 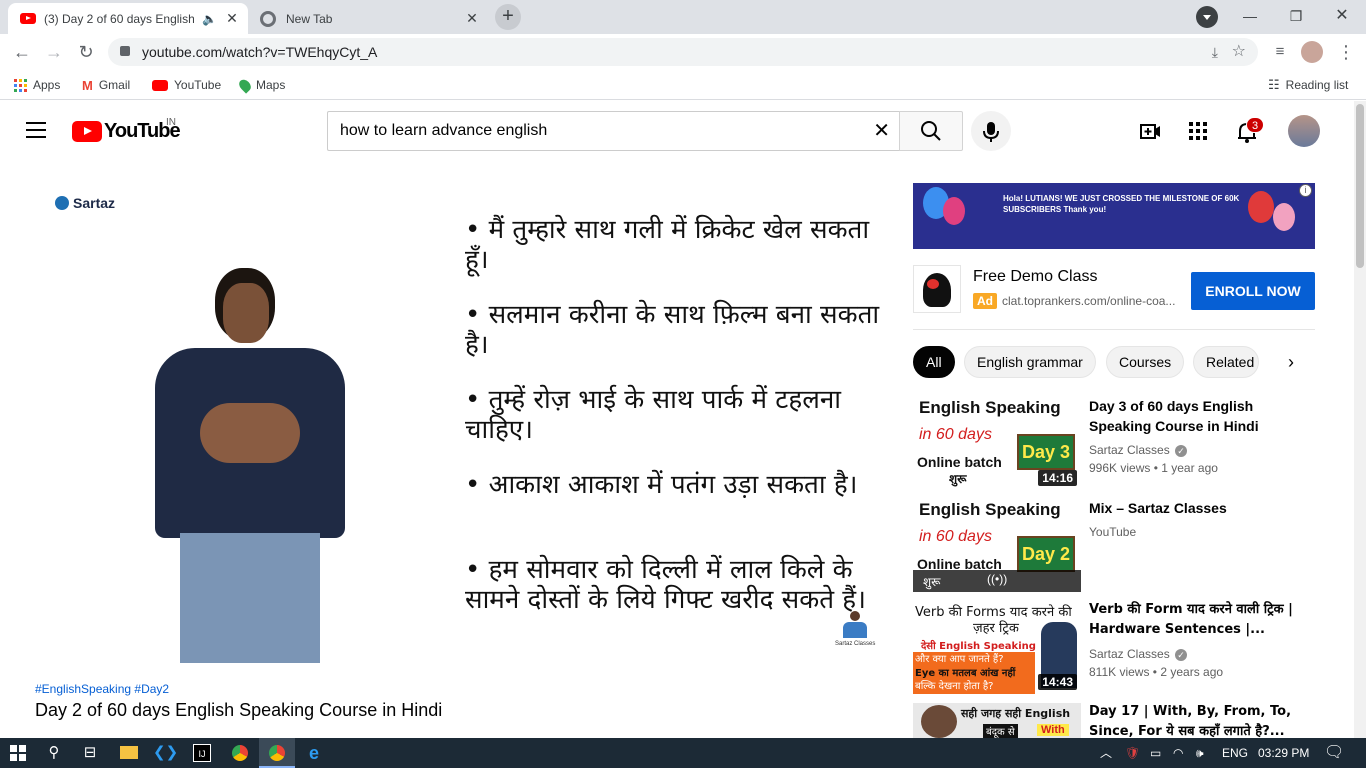 I want to click on hamburger-menu-icon, so click(x=36, y=130).